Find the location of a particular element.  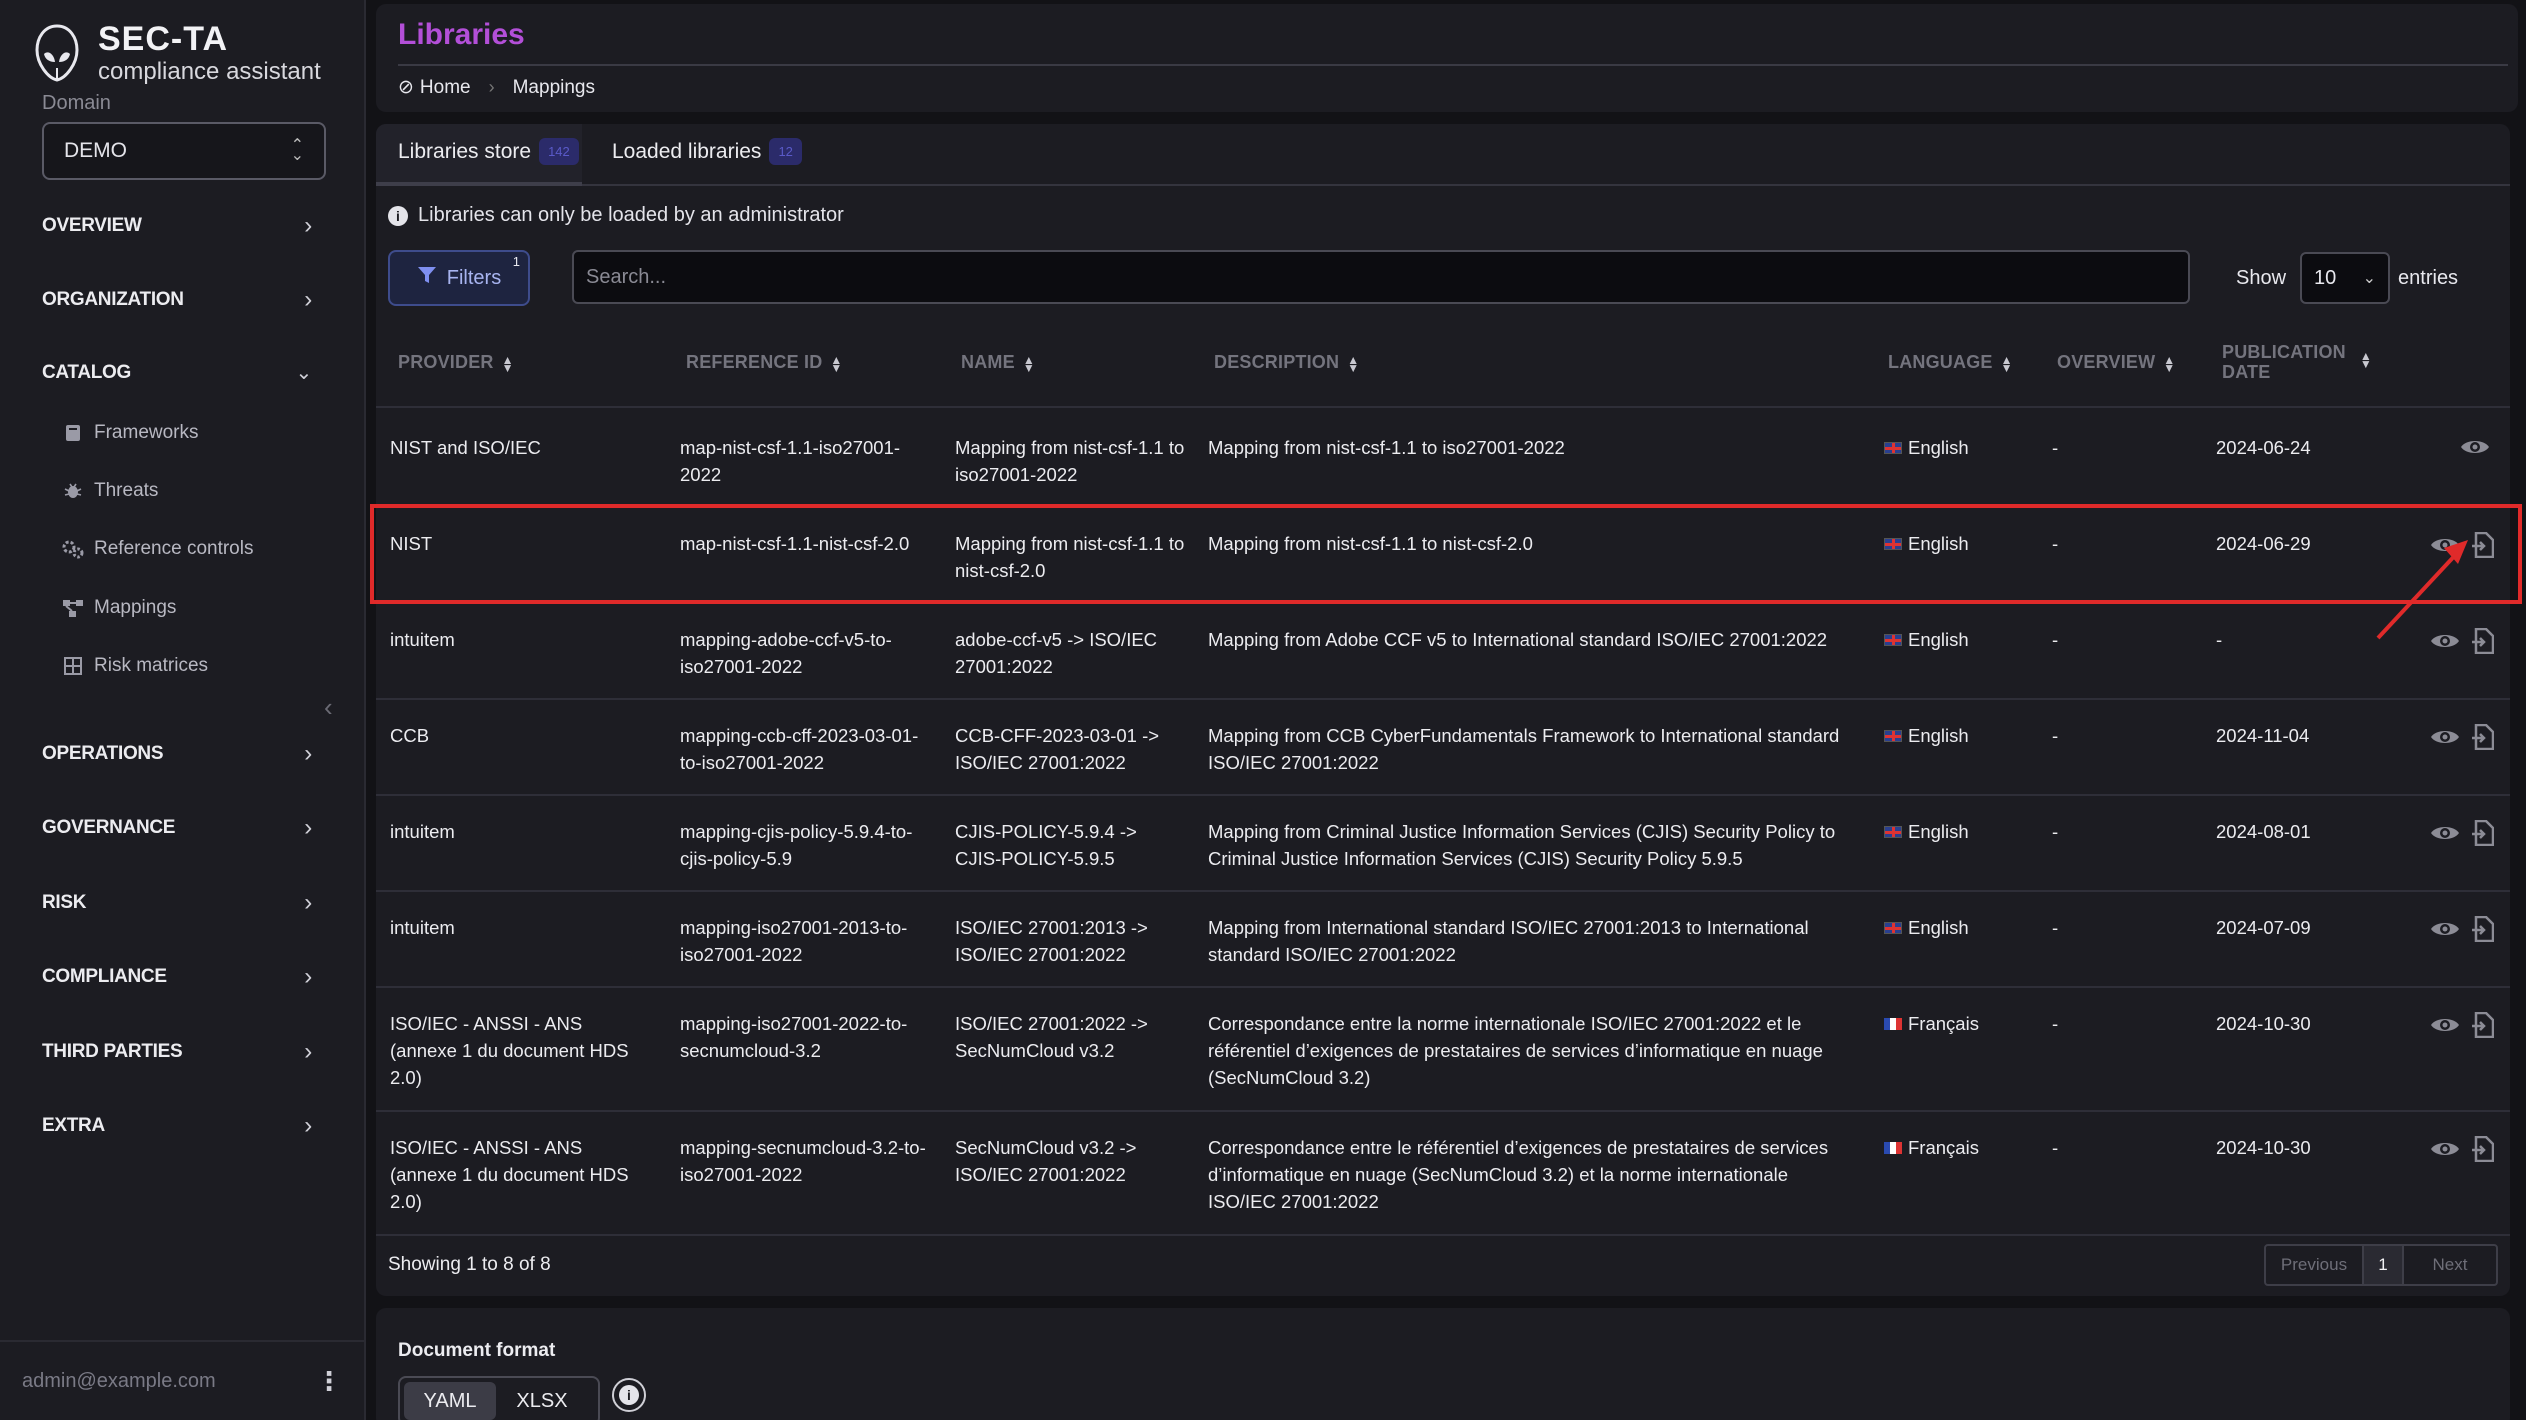

page-1-button: 1 is located at coordinates (2383, 1265).